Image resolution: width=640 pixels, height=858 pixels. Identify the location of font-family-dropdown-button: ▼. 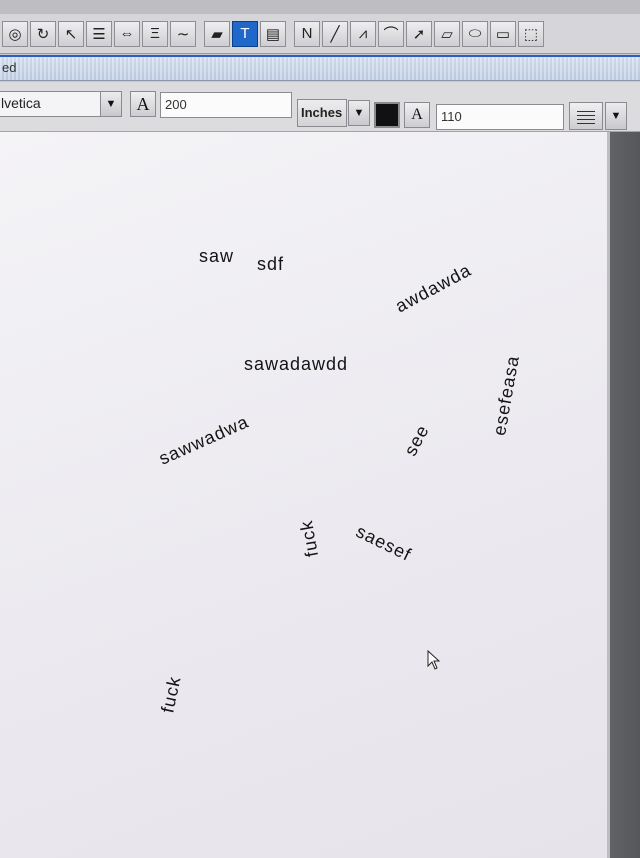
(111, 104).